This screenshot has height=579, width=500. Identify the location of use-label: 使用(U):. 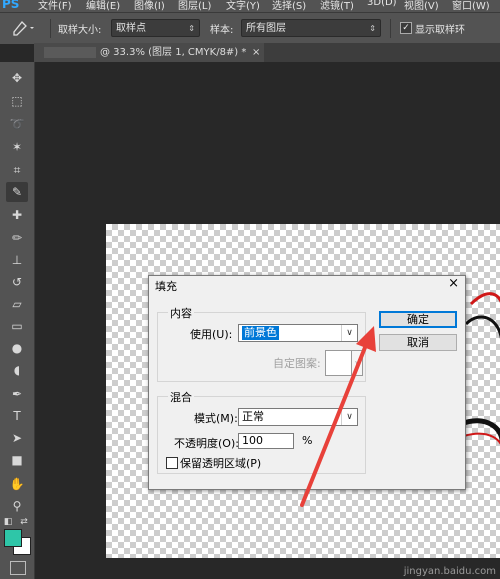
(211, 334).